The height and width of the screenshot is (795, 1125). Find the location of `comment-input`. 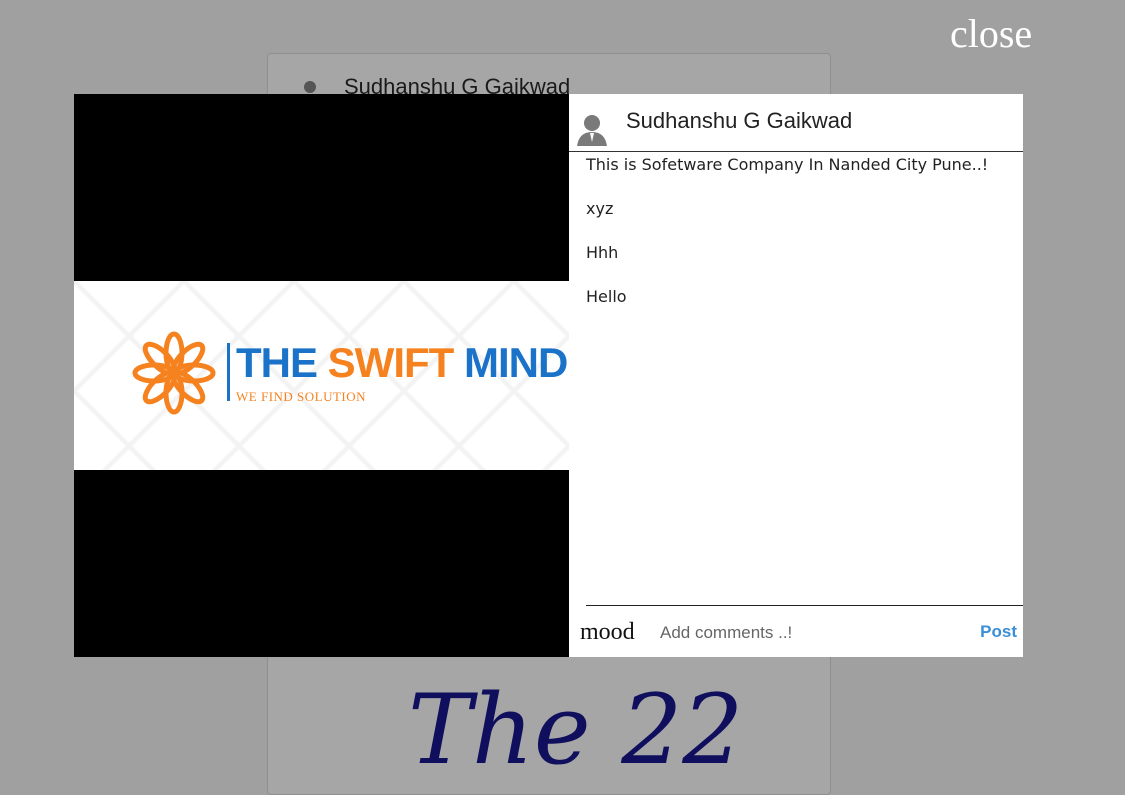

comment-input is located at coordinates (810, 633).